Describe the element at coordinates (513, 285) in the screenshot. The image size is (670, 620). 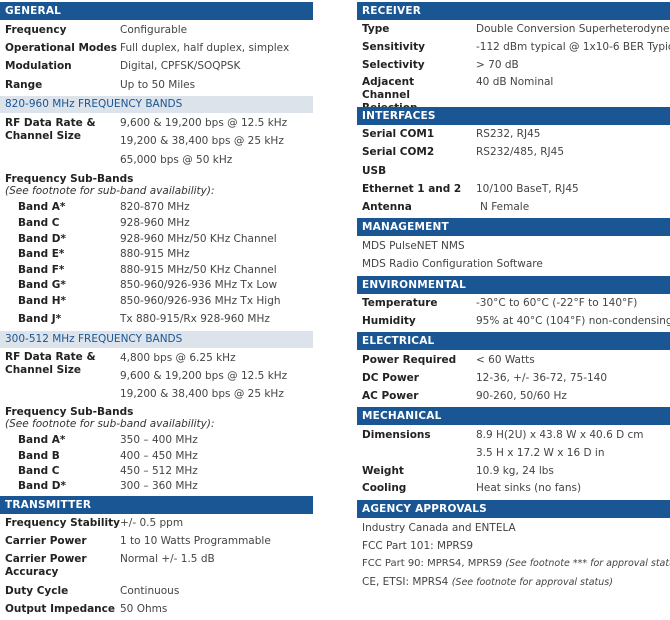
I see `section-header-environmental: ENVIRONMENTAL` at that location.